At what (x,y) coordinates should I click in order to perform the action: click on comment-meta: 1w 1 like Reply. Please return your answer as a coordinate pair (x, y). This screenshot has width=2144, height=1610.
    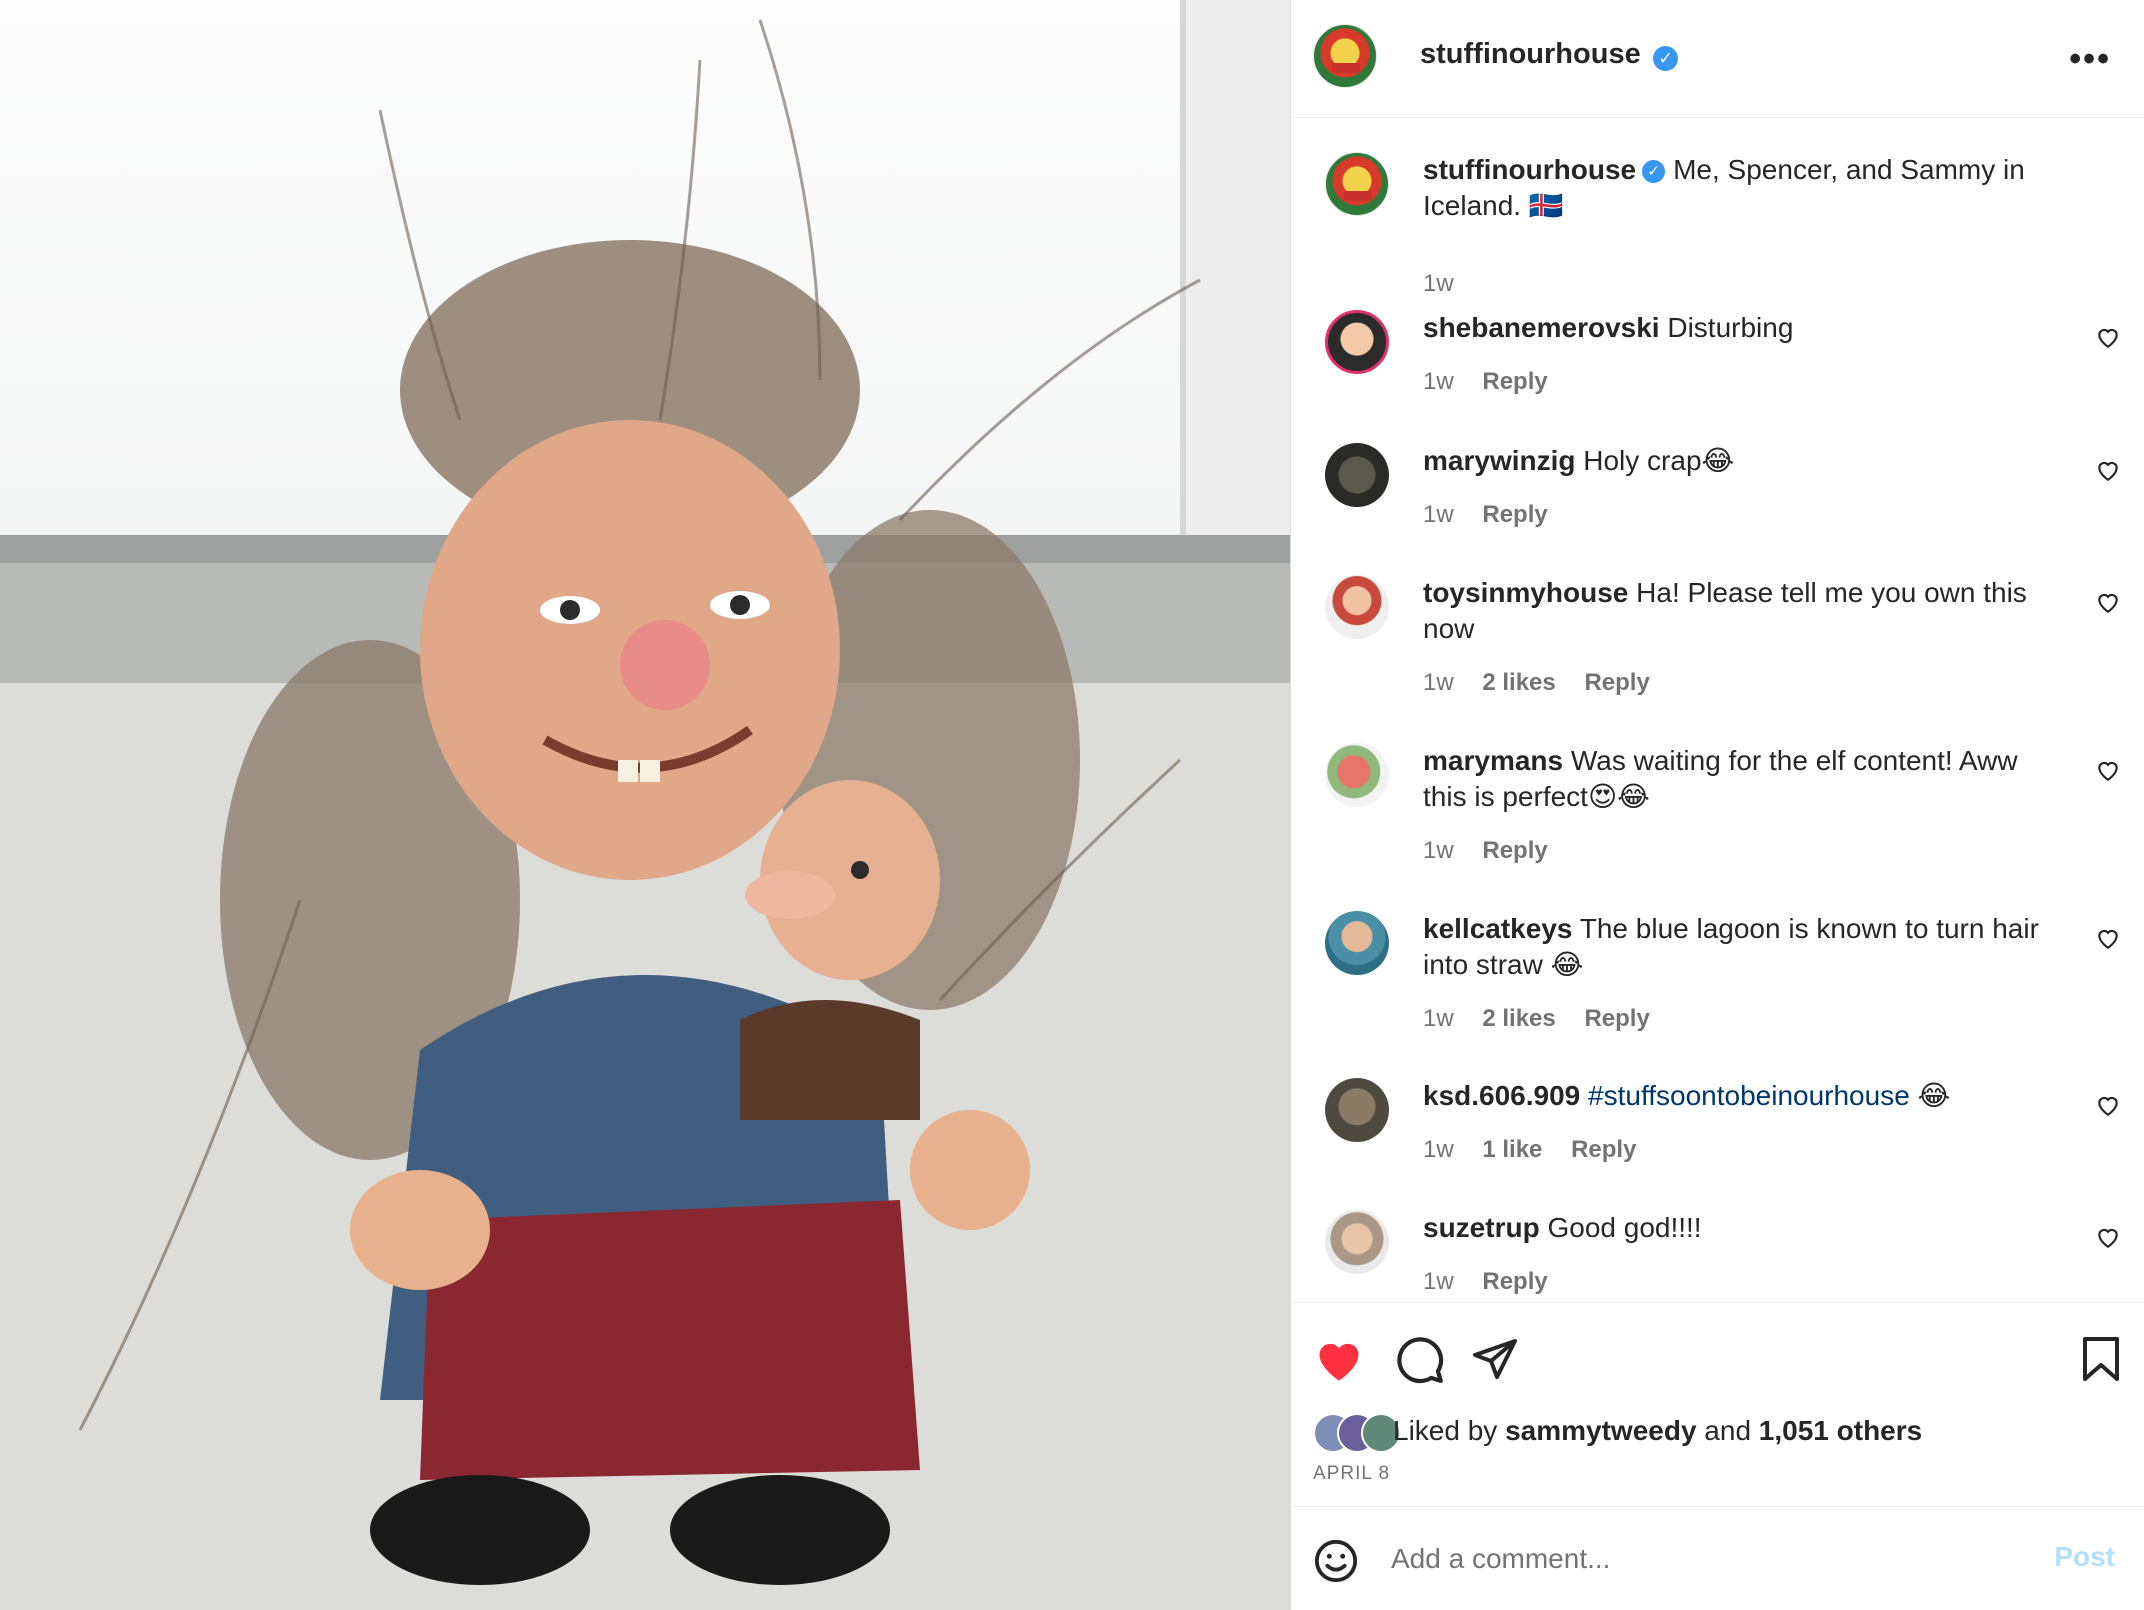
    Looking at the image, I should click on (1540, 1150).